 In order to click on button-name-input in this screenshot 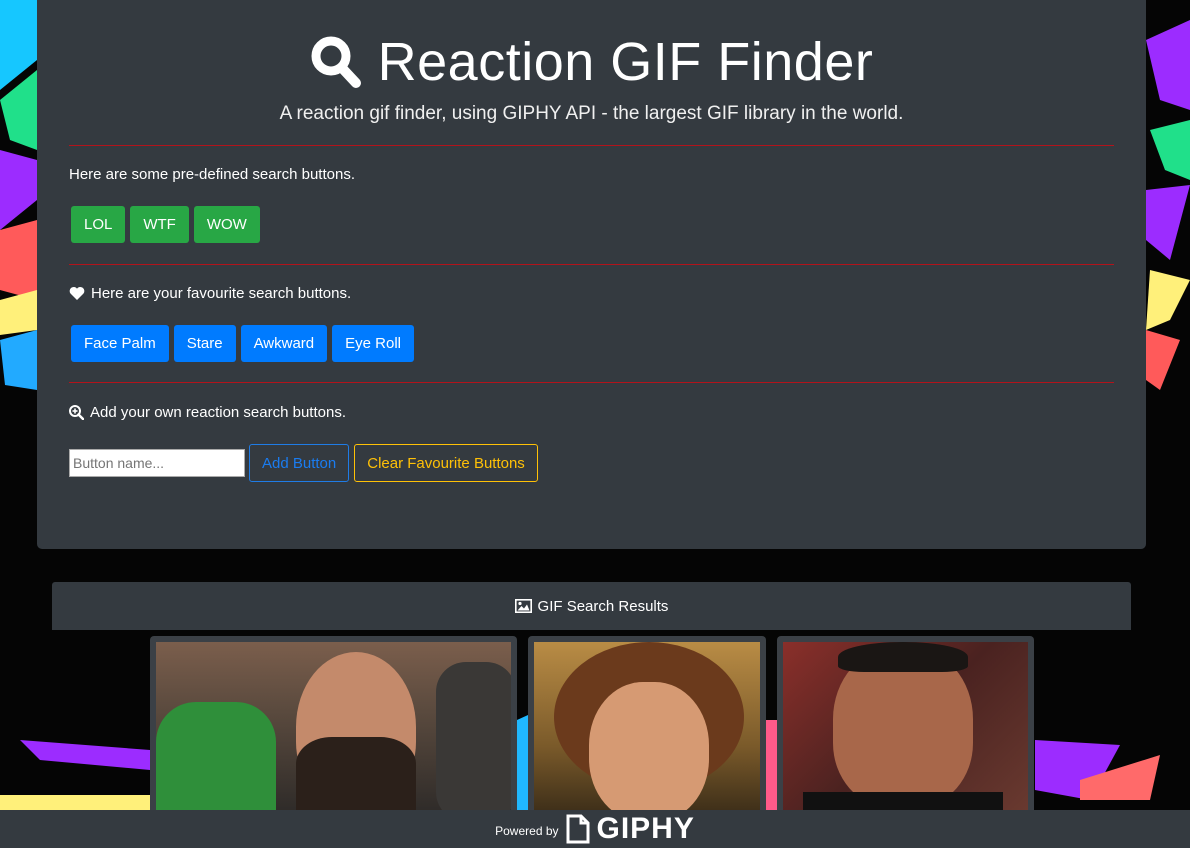, I will do `click(157, 463)`.